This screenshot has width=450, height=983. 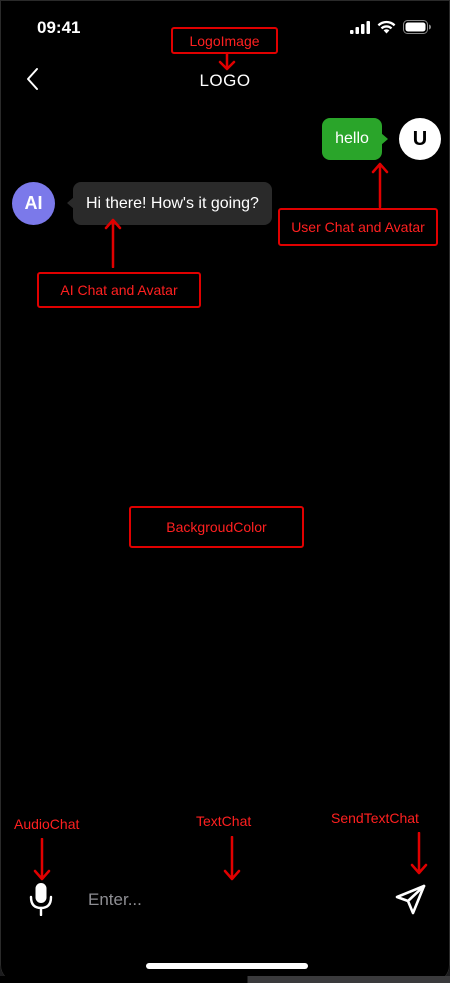 What do you see at coordinates (355, 139) in the screenshot?
I see `user-chat-bubble: hello` at bounding box center [355, 139].